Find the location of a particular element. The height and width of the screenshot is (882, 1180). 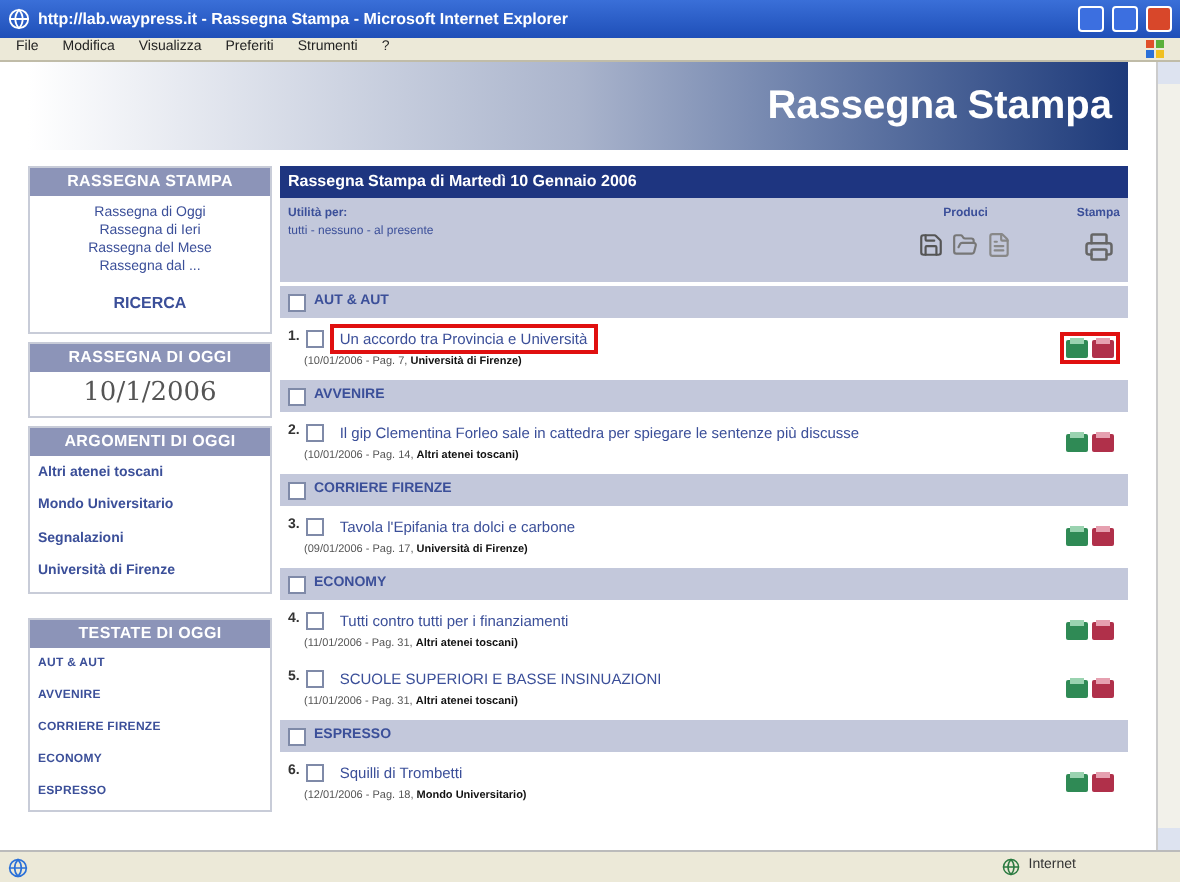

sidebar-box-title: RASSEGNA STAMPA is located at coordinates (150, 182).